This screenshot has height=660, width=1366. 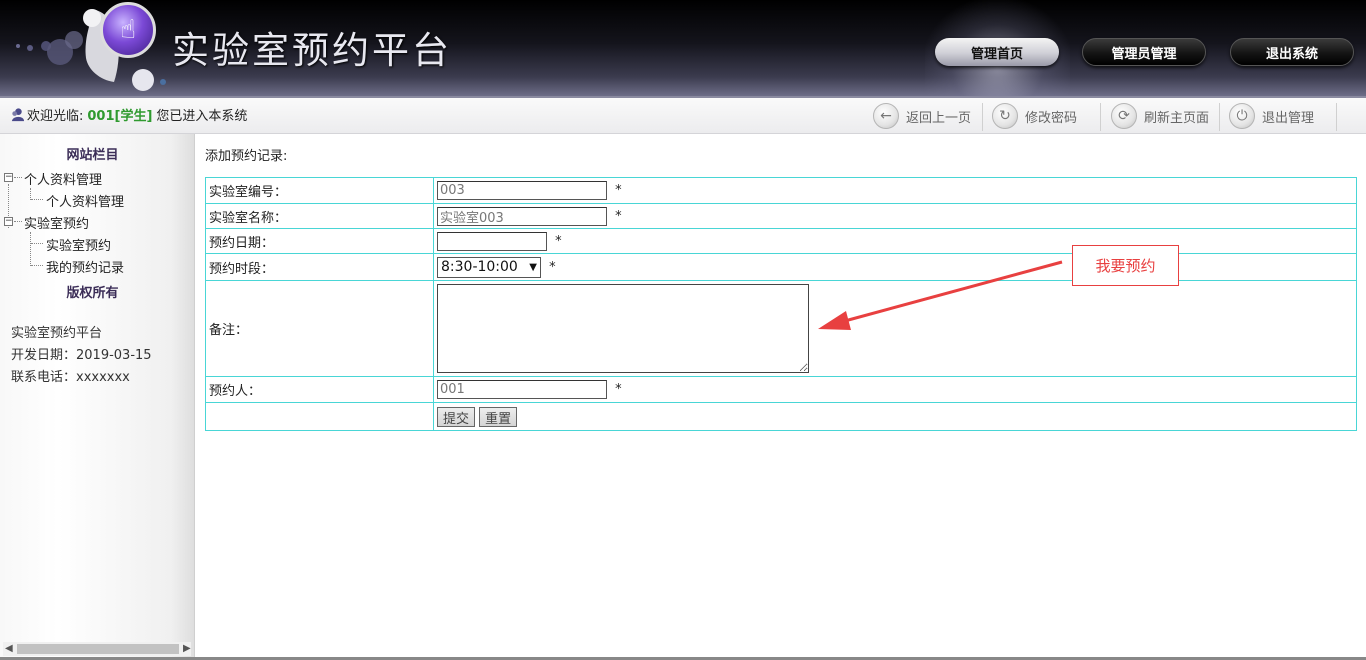 I want to click on user-icon, so click(x=18, y=115).